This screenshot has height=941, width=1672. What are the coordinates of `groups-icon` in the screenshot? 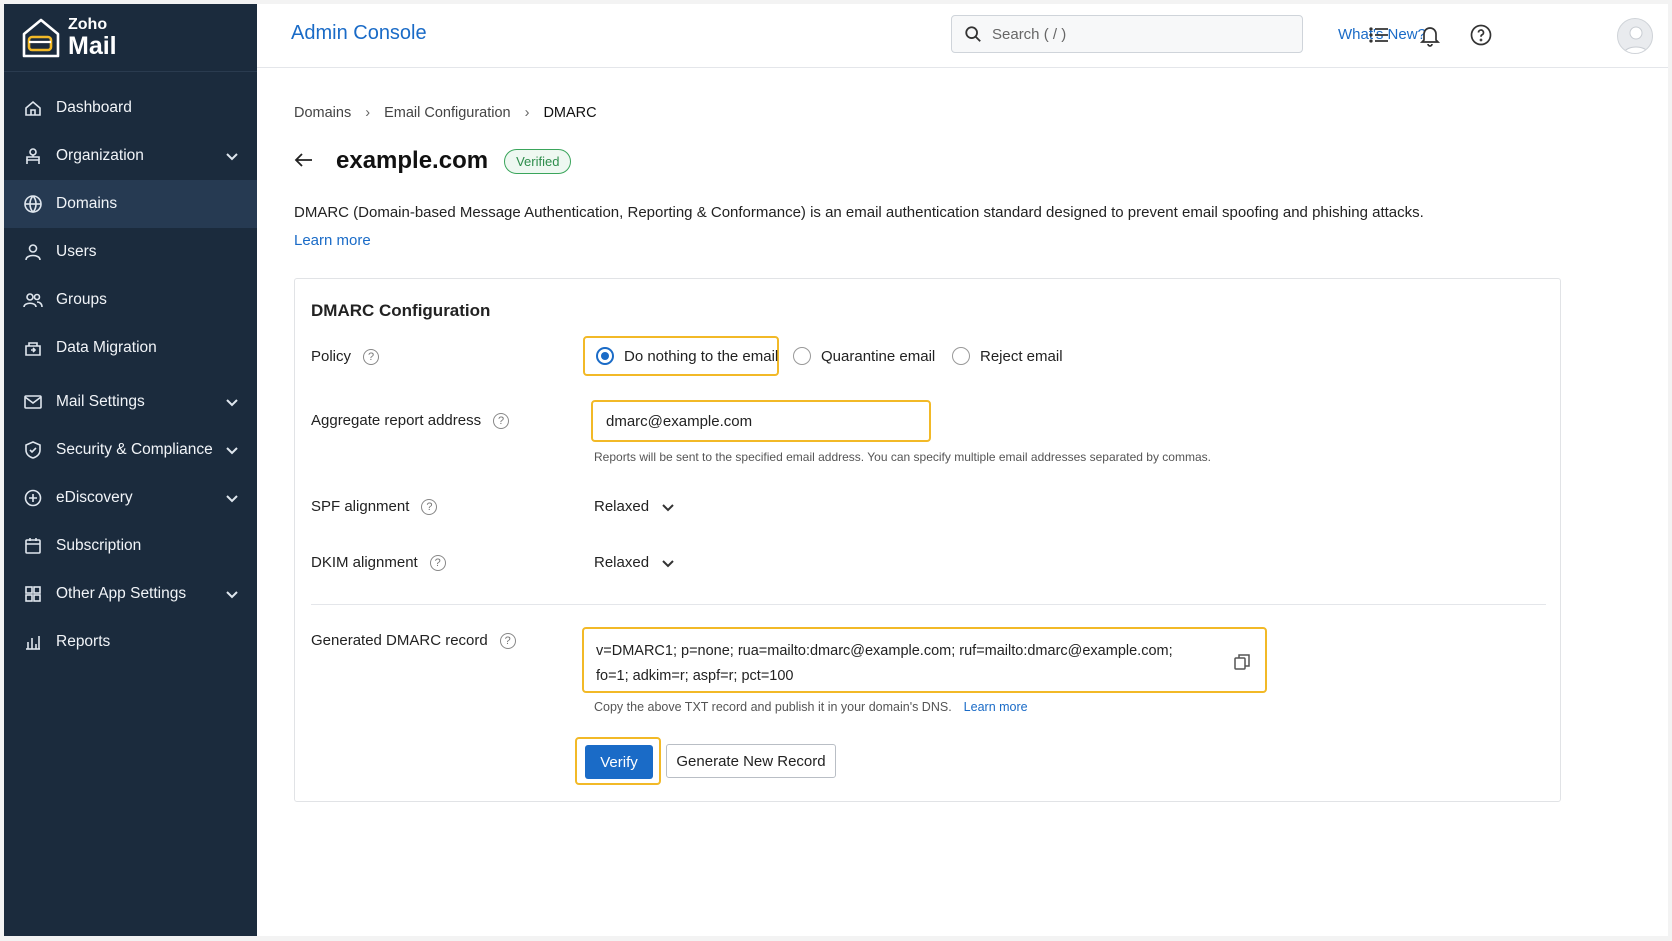 It's located at (33, 300).